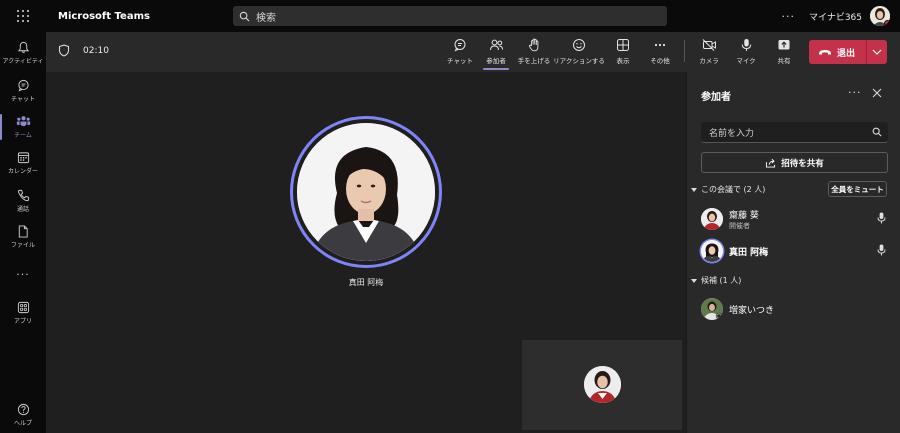 The height and width of the screenshot is (433, 900). Describe the element at coordinates (533, 45) in the screenshot. I see `hand-icon` at that location.